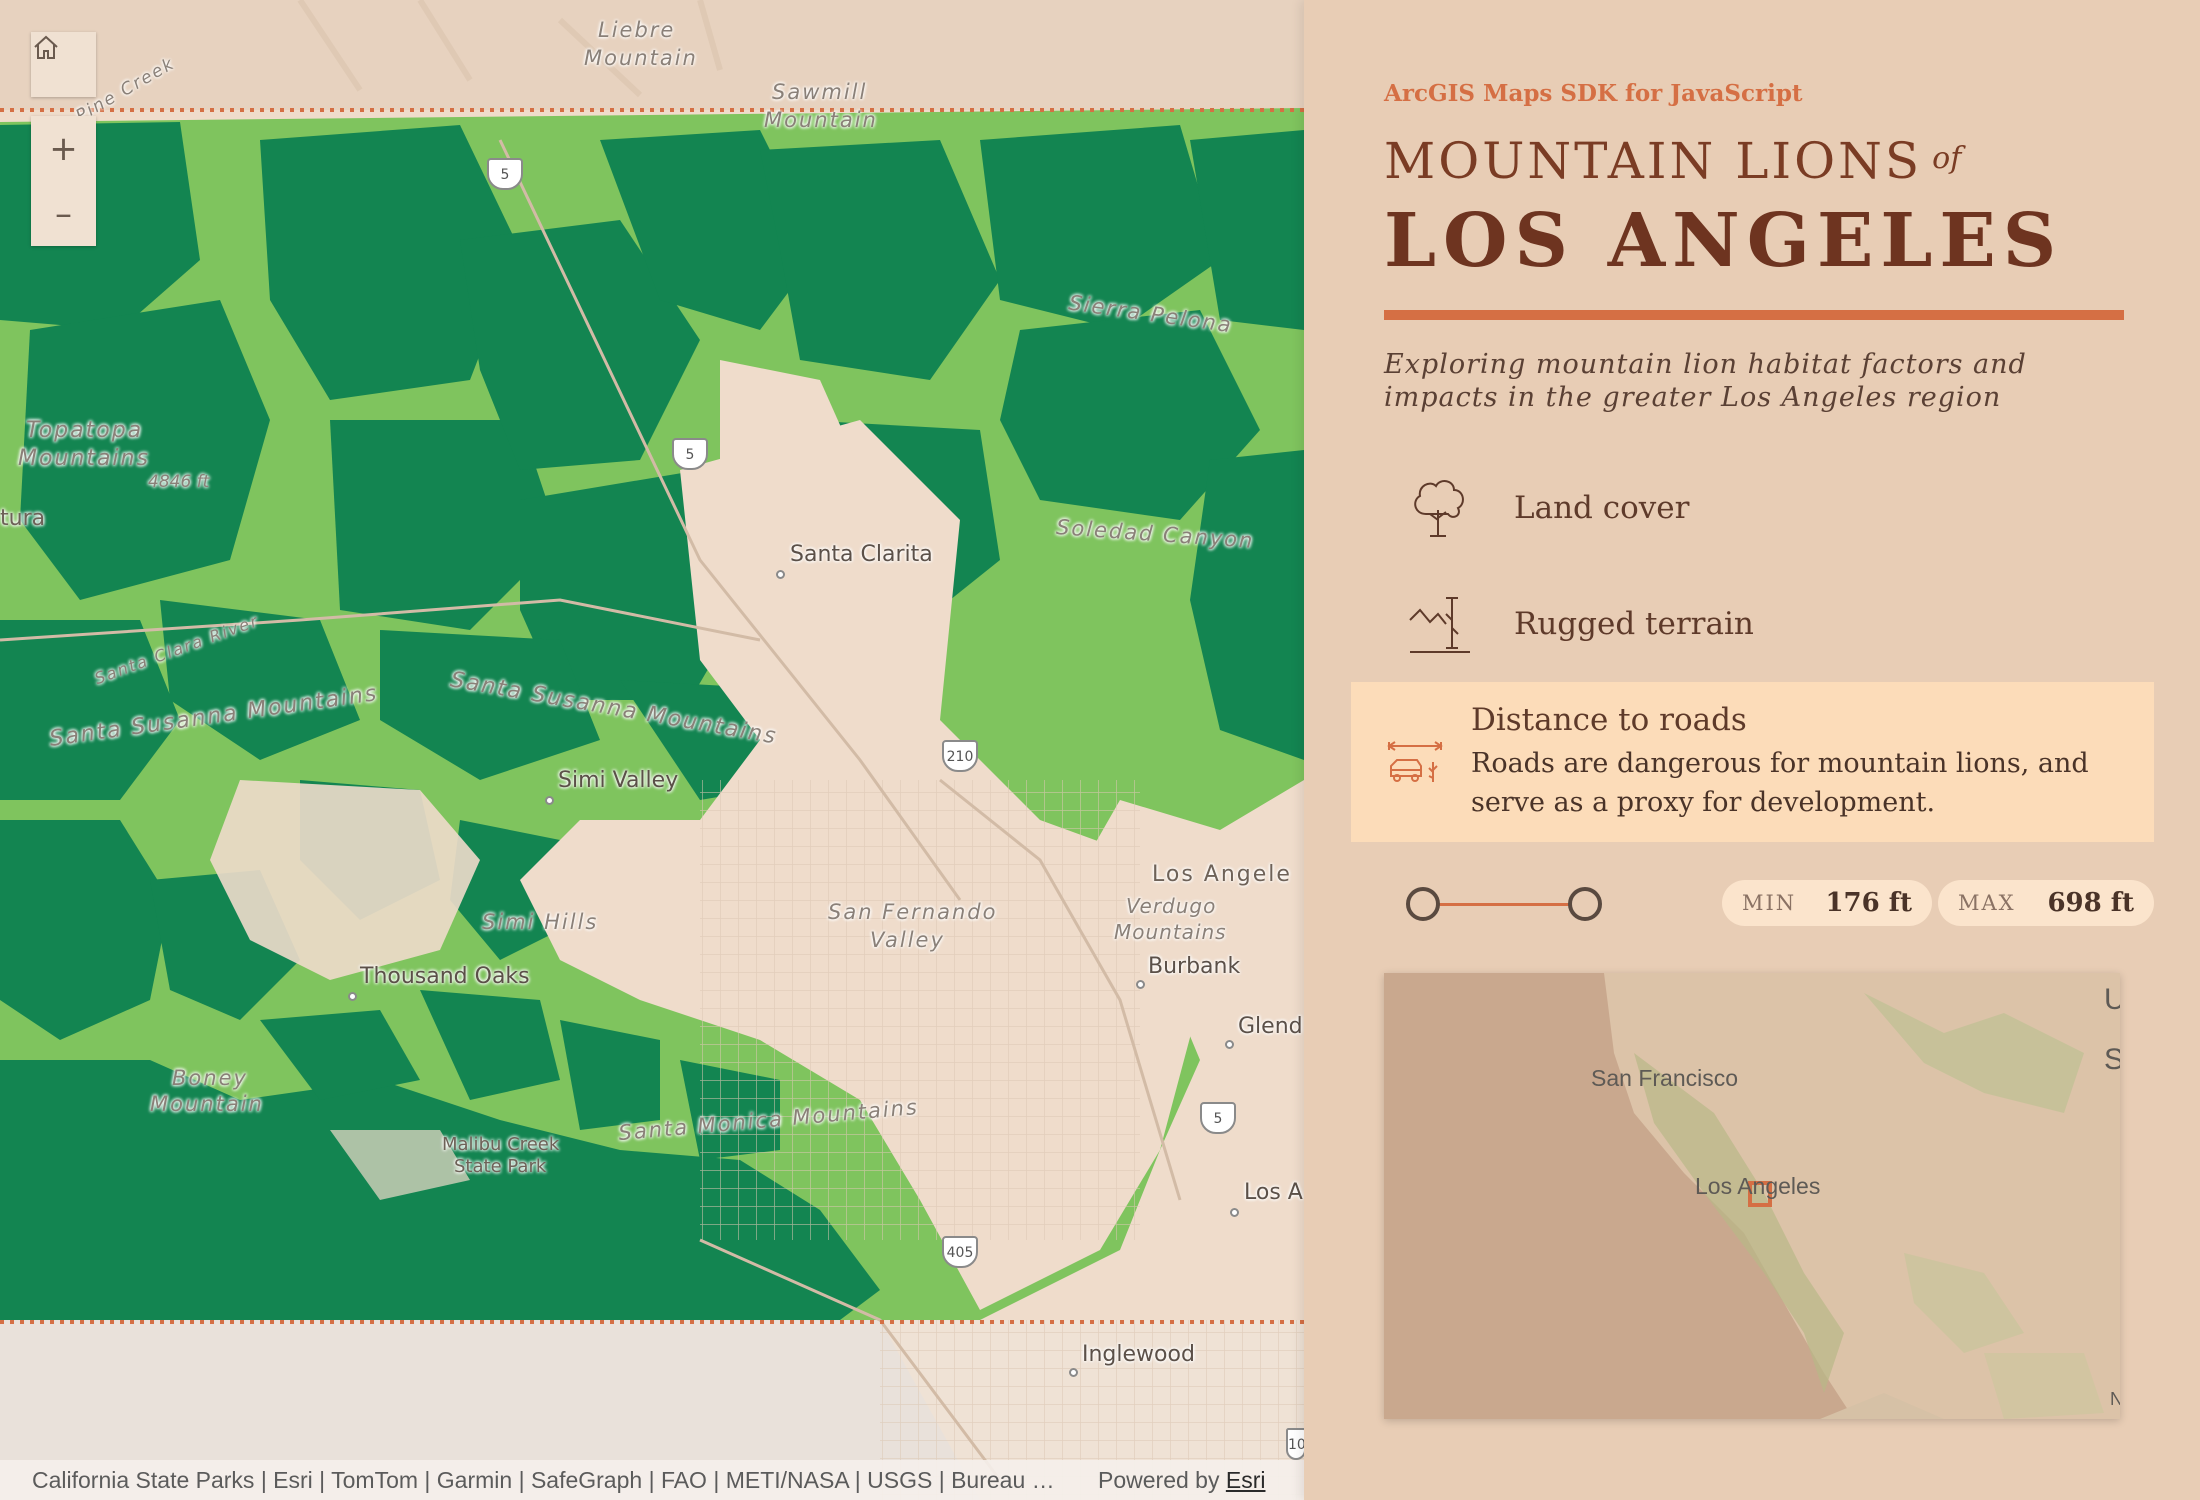 Image resolution: width=2200 pixels, height=1500 pixels. I want to click on distance-range-slider, so click(1506, 904).